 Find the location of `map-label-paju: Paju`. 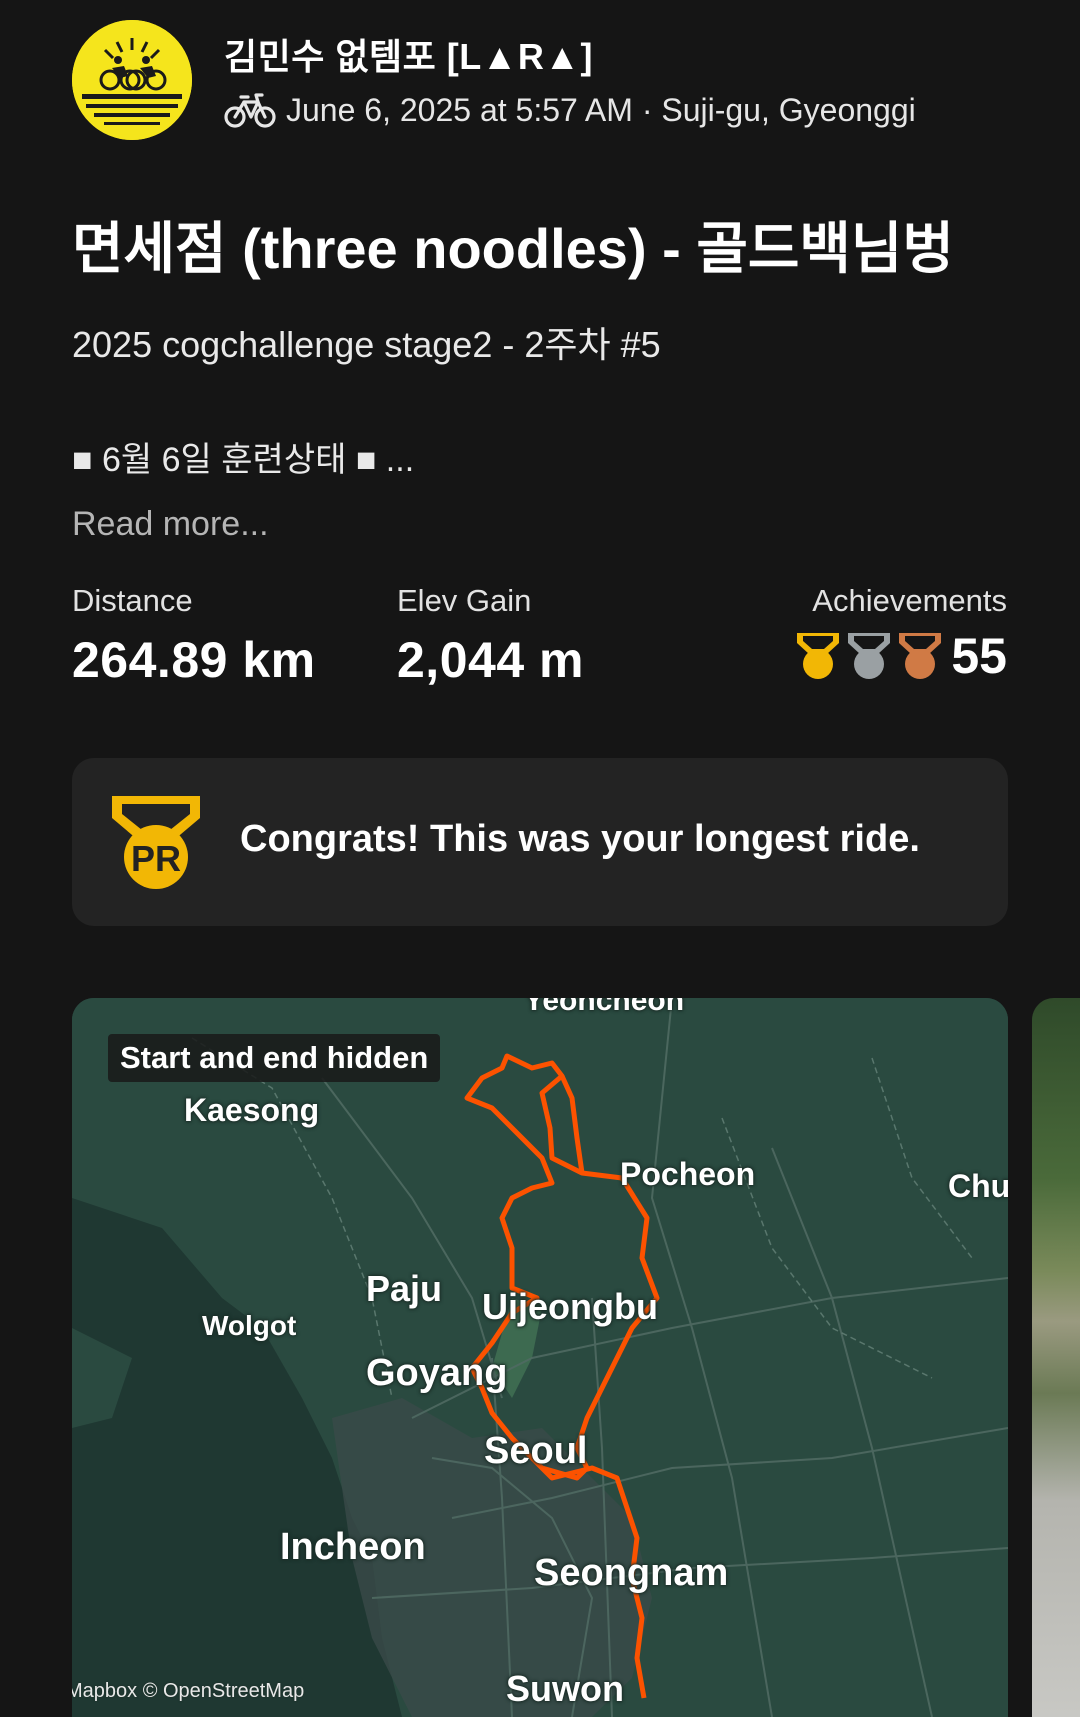

map-label-paju: Paju is located at coordinates (404, 1288).